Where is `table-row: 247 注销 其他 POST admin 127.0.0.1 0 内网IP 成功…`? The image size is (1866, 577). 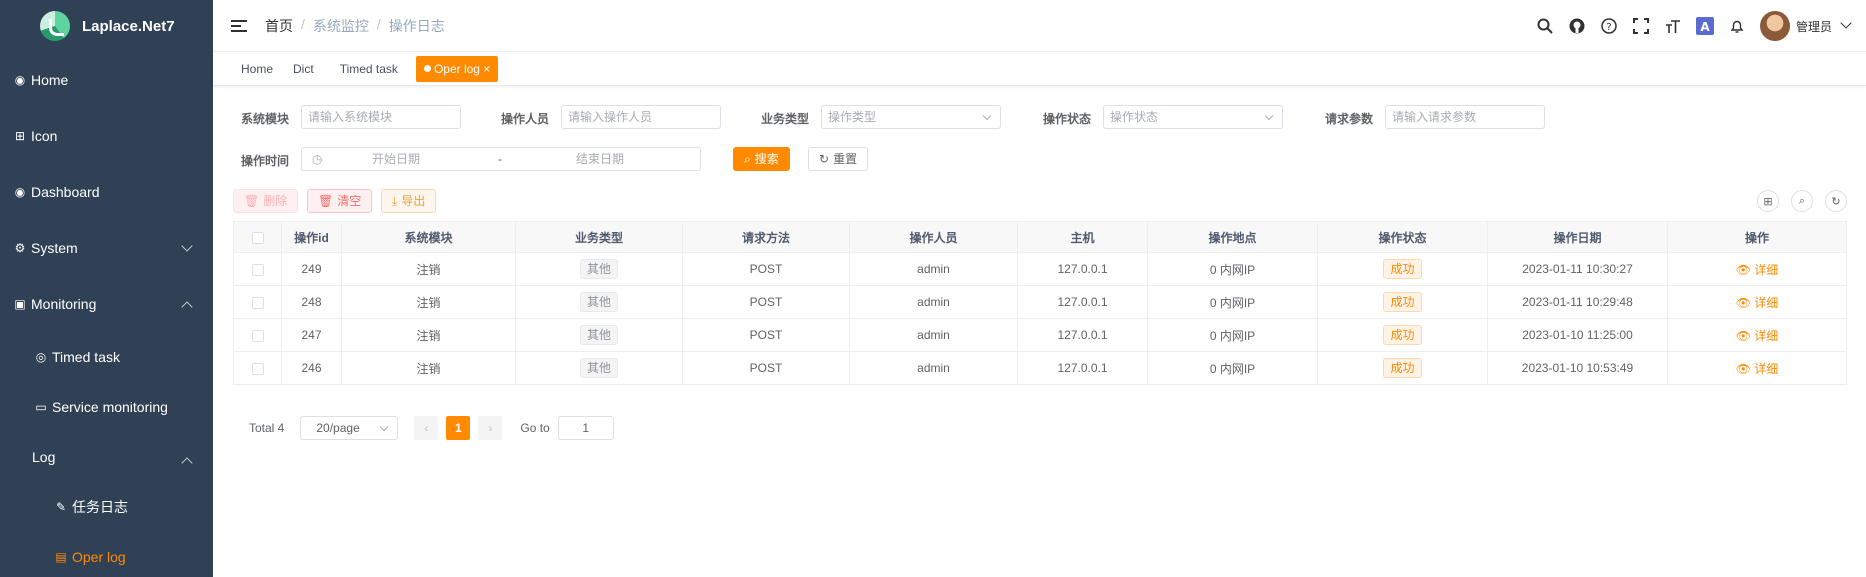
table-row: 247 注销 其他 POST admin 127.0.0.1 0 内网IP 成功… is located at coordinates (1040, 335).